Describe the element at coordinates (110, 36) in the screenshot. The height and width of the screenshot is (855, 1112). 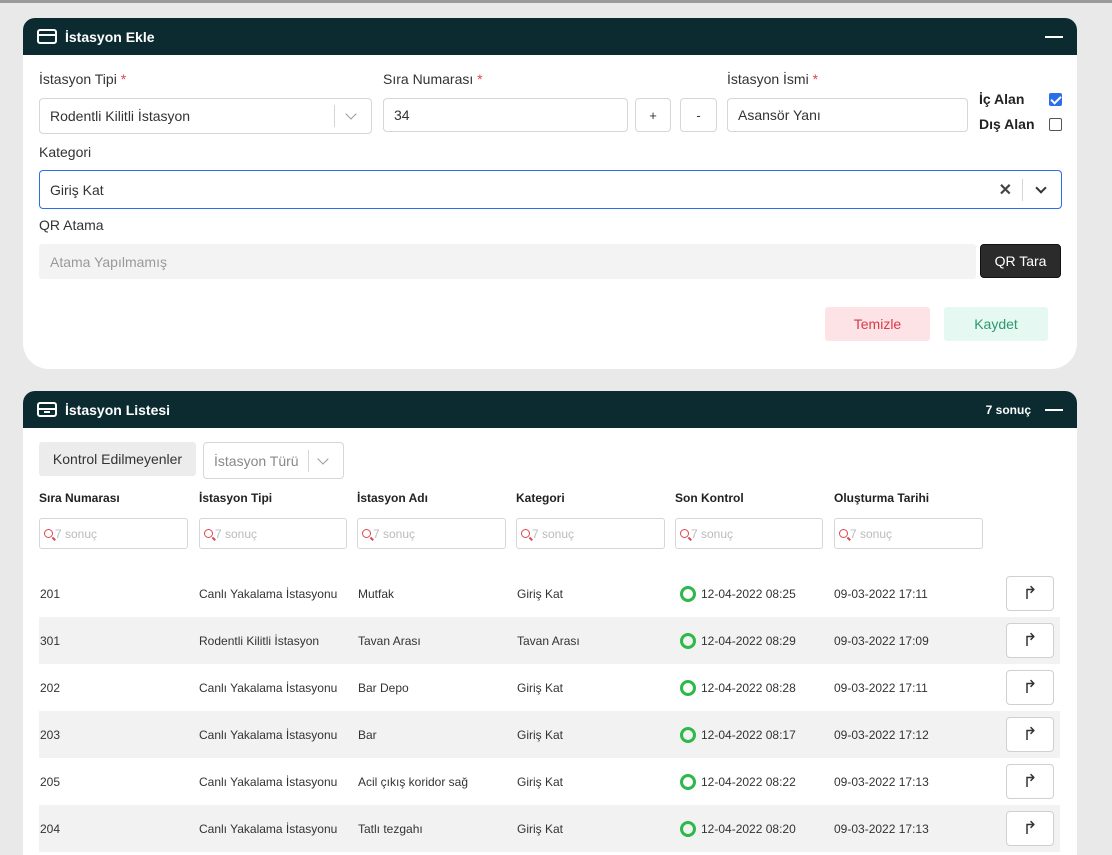
I see `station-add-title: İstasyon Ekle` at that location.